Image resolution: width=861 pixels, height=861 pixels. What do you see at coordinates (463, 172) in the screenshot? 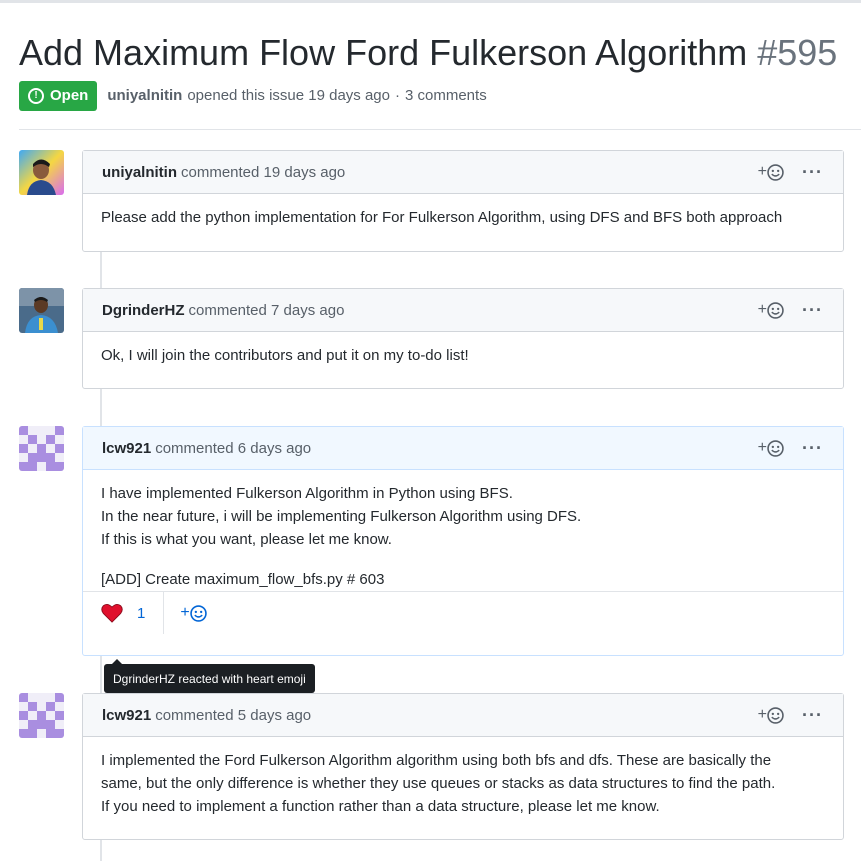
I see `comment-header: uniyalnitin commented 19 days ago + ···` at bounding box center [463, 172].